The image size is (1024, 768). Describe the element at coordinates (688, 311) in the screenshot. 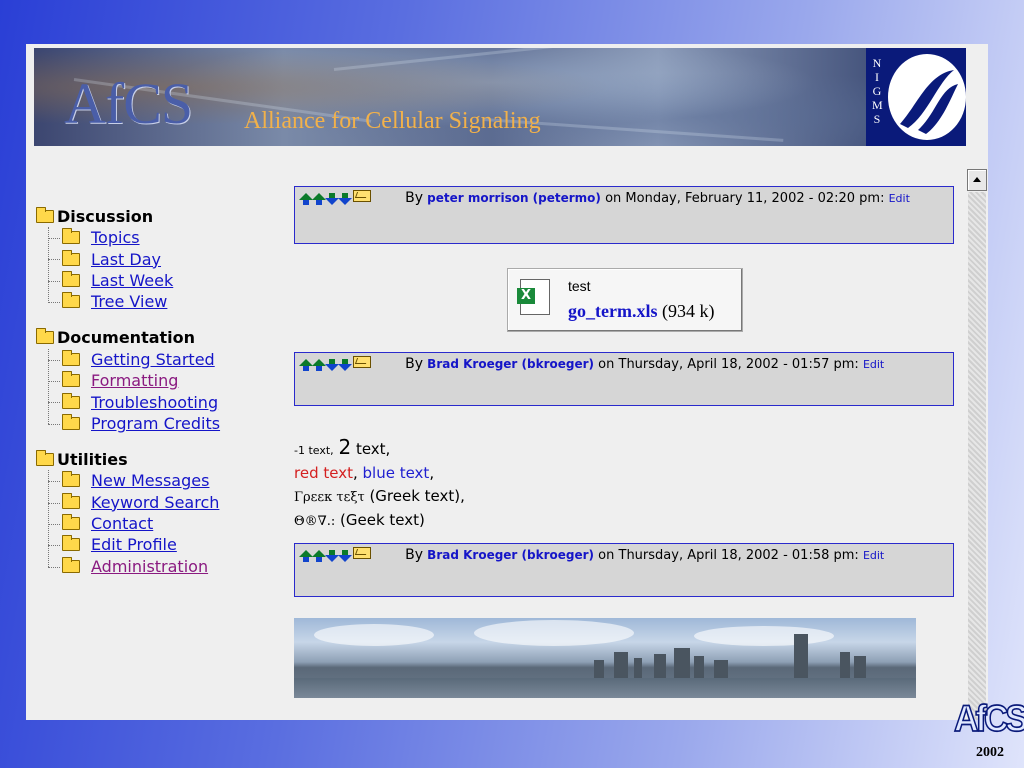

I see `attachment-size: (934 k)` at that location.